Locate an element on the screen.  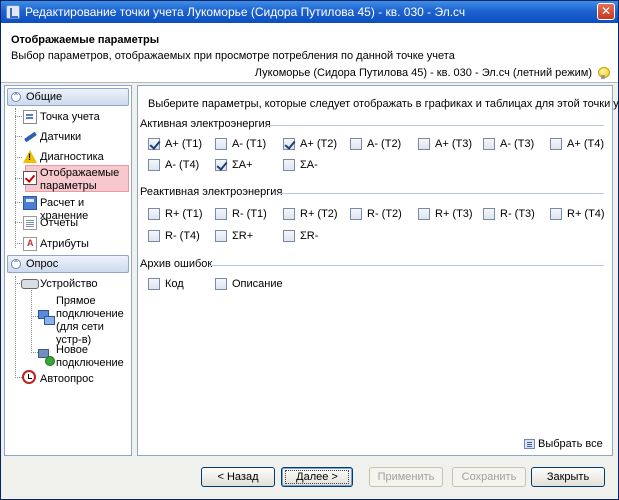
checkbox-label: ΣR+ is located at coordinates (243, 236).